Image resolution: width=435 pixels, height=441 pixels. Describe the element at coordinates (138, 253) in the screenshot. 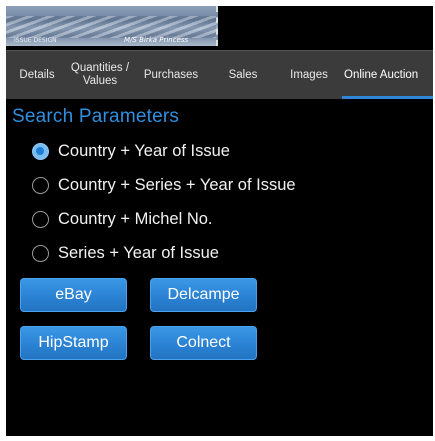

I see `radio-label: Series + Year of Issue` at that location.